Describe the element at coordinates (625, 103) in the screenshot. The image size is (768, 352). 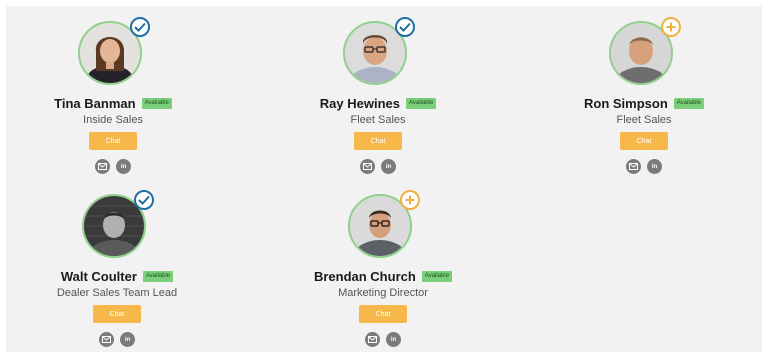
I see `member-name: Ron Simpson` at that location.